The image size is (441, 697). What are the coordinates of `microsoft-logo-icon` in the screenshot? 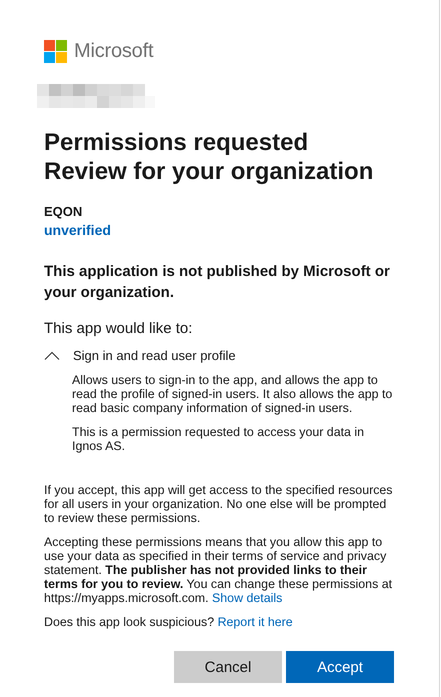 It's located at (55, 51).